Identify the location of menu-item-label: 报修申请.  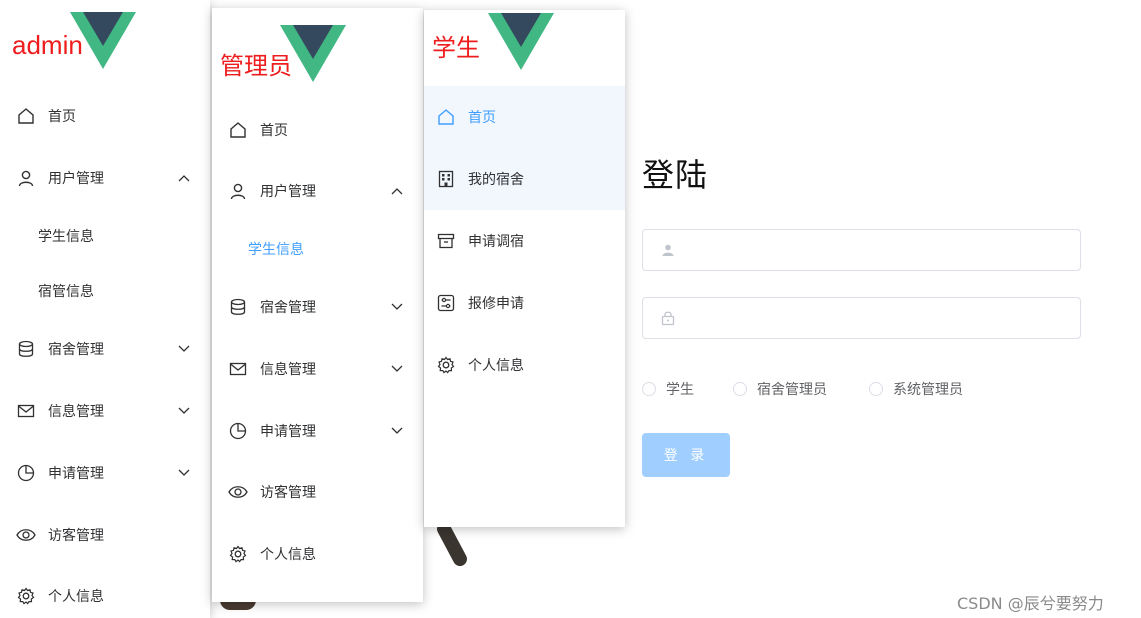
(496, 304).